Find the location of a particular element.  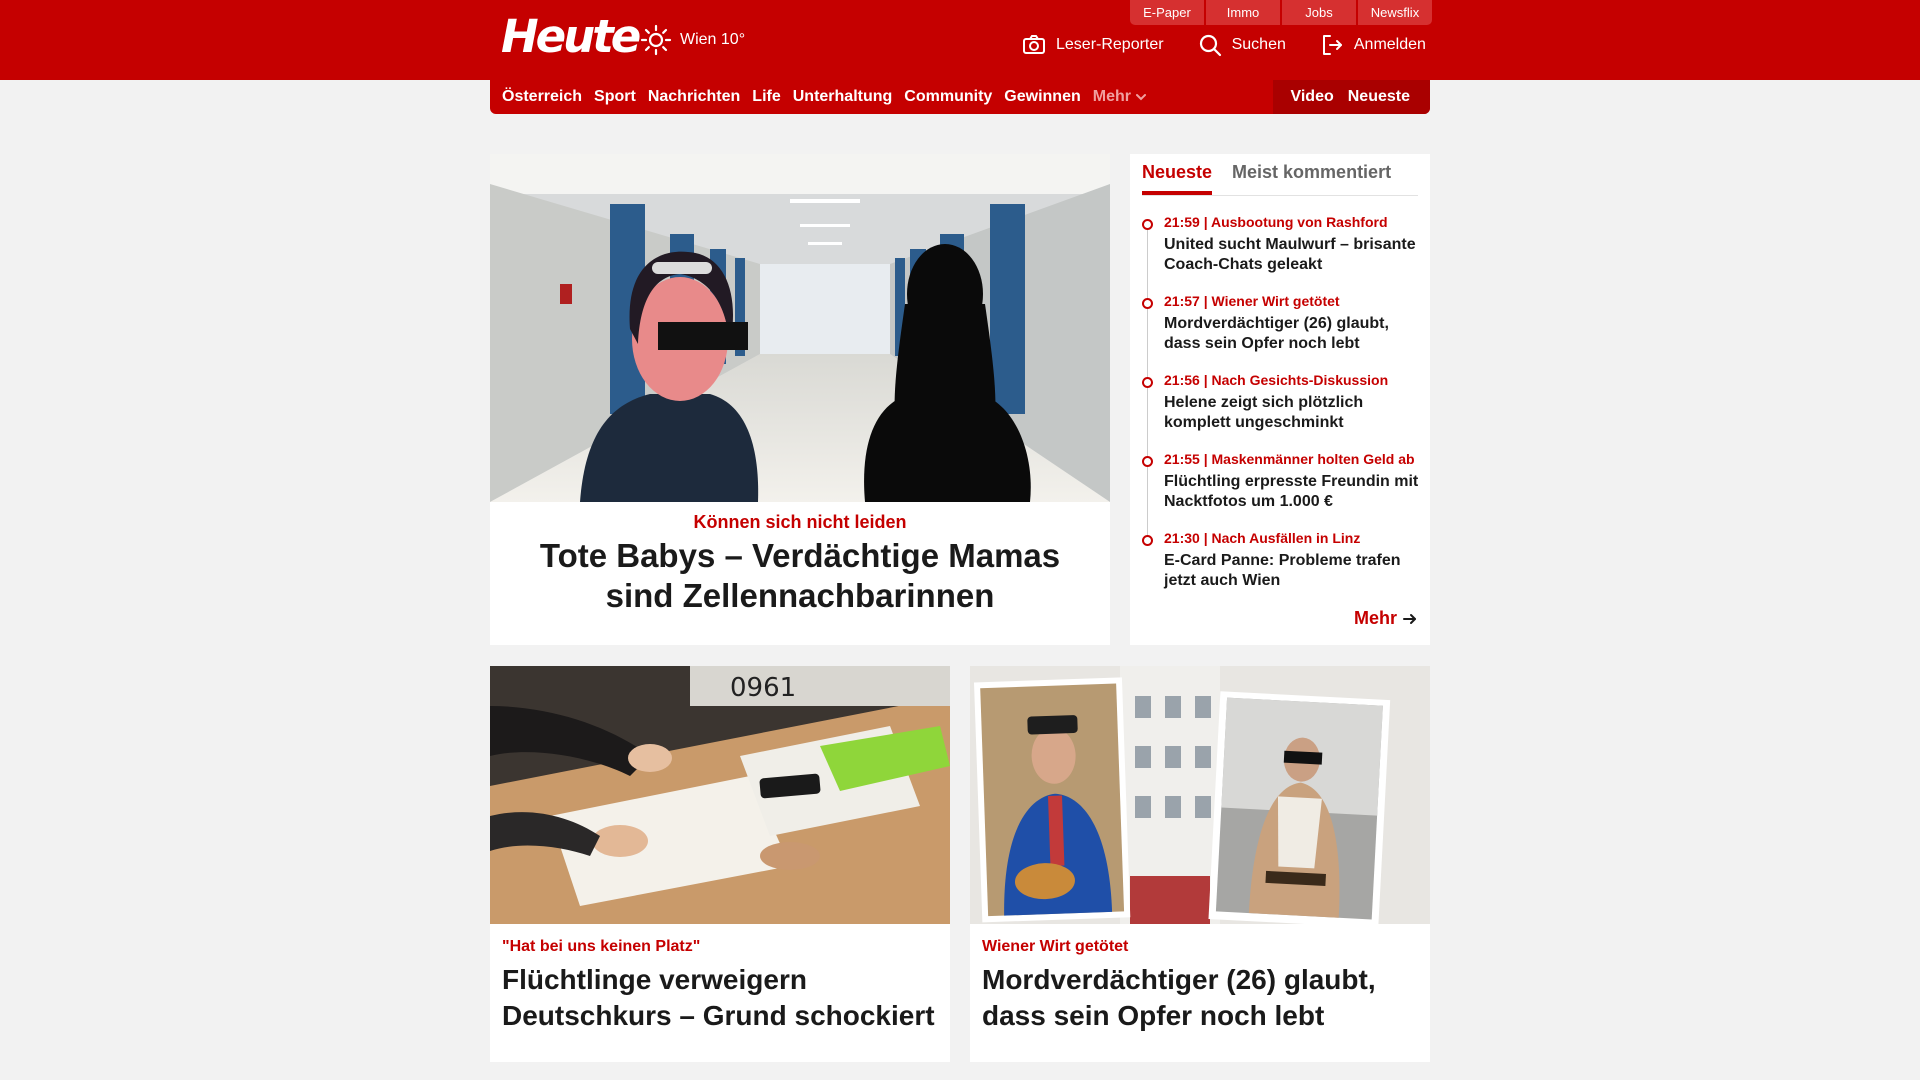

search-button: Suchen is located at coordinates (1242, 45).